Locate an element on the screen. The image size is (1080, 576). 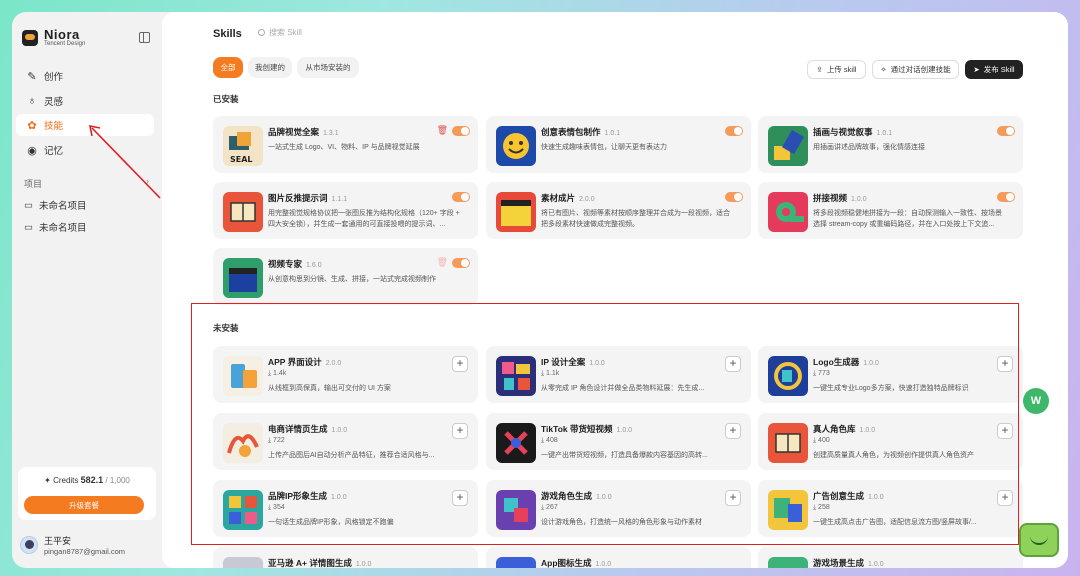
mascot-icon is located at coordinates (1039, 540).